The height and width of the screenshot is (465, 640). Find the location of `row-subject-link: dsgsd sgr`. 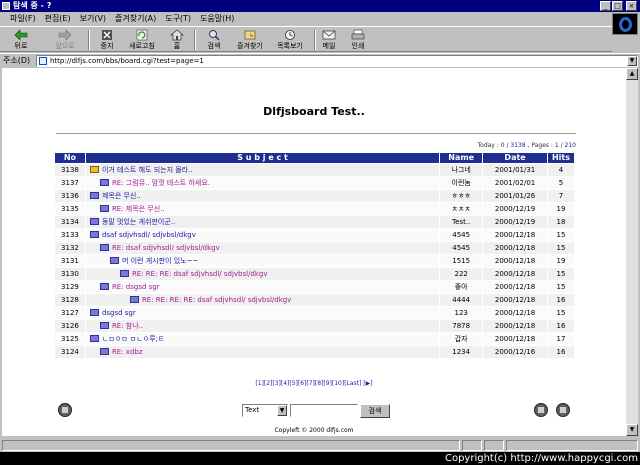

row-subject-link: dsgsd sgr is located at coordinates (119, 313).